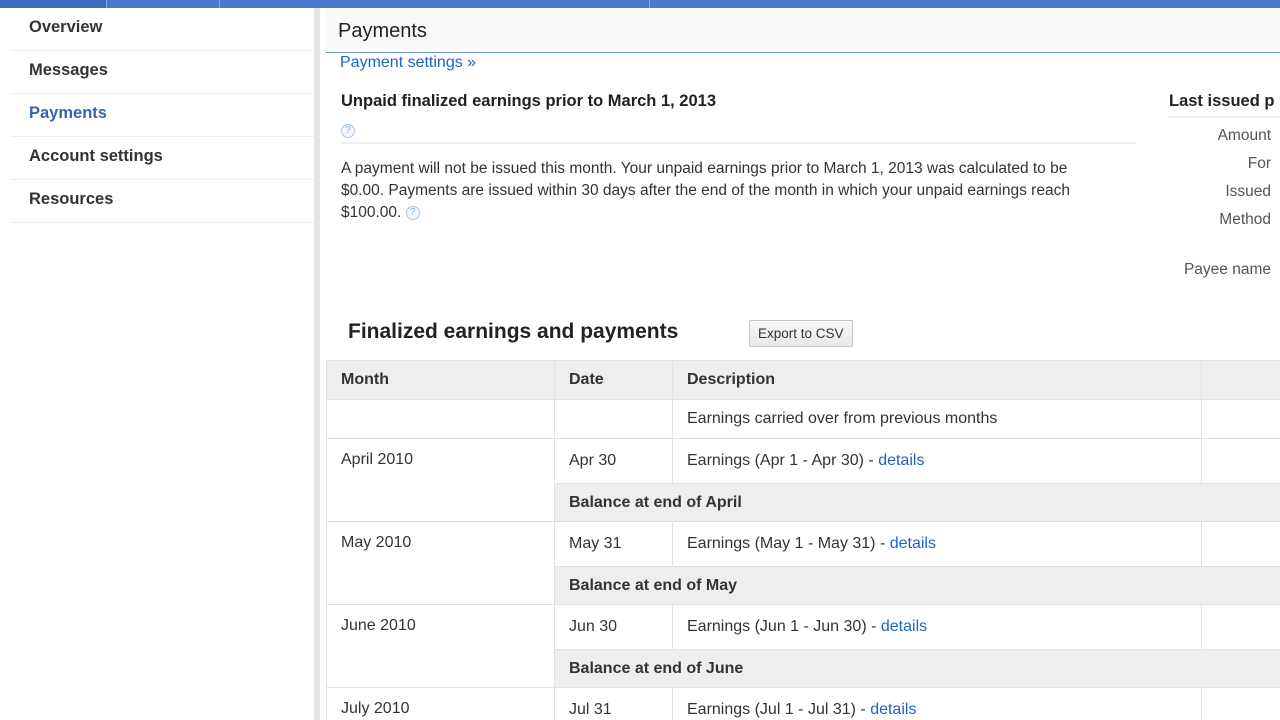  I want to click on date-cell: May 31, so click(613, 544).